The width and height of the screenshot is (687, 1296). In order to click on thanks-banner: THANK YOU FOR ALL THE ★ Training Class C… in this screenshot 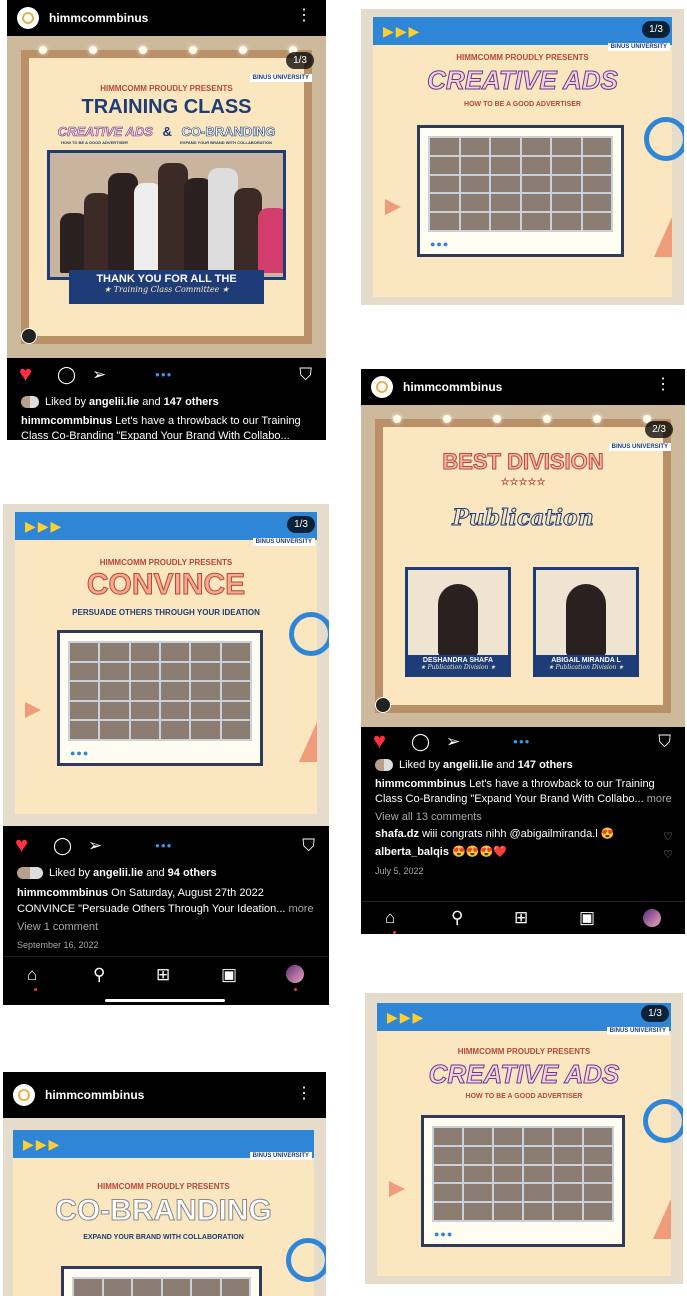, I will do `click(166, 287)`.